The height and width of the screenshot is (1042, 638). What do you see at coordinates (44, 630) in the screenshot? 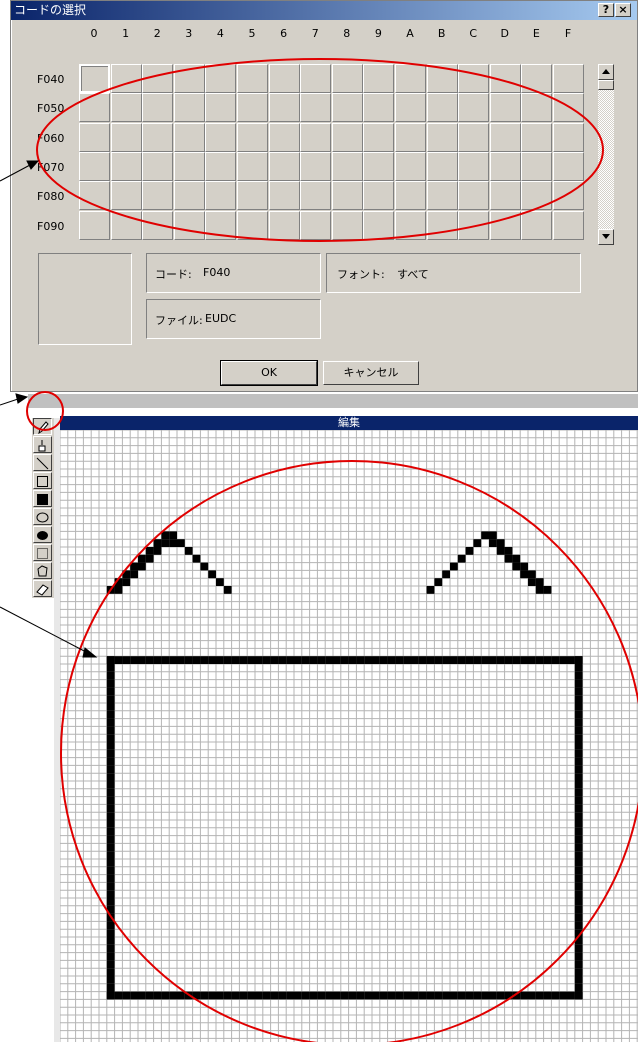
I see `arrow-to-editor-line` at bounding box center [44, 630].